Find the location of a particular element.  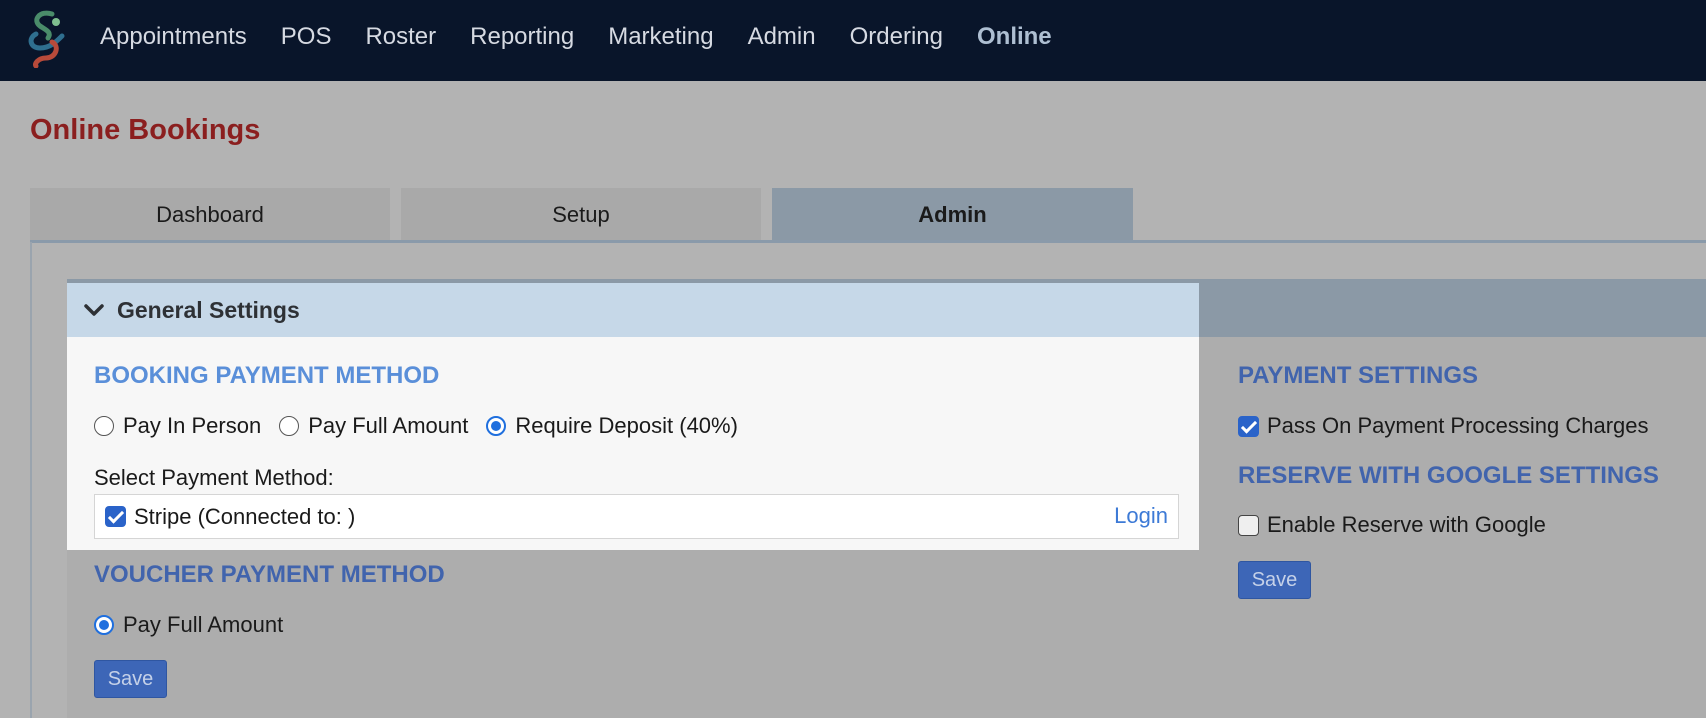

nav-item-appointments: Appointments is located at coordinates (173, 37).